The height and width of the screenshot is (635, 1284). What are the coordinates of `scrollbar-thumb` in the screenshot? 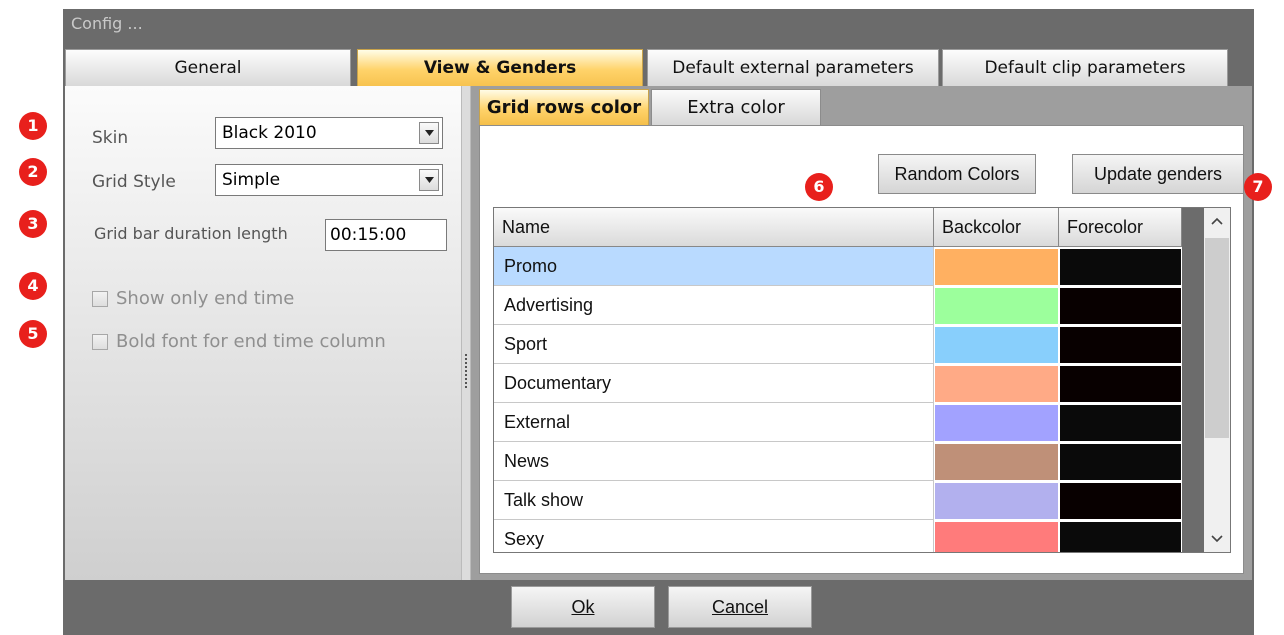 It's located at (1217, 338).